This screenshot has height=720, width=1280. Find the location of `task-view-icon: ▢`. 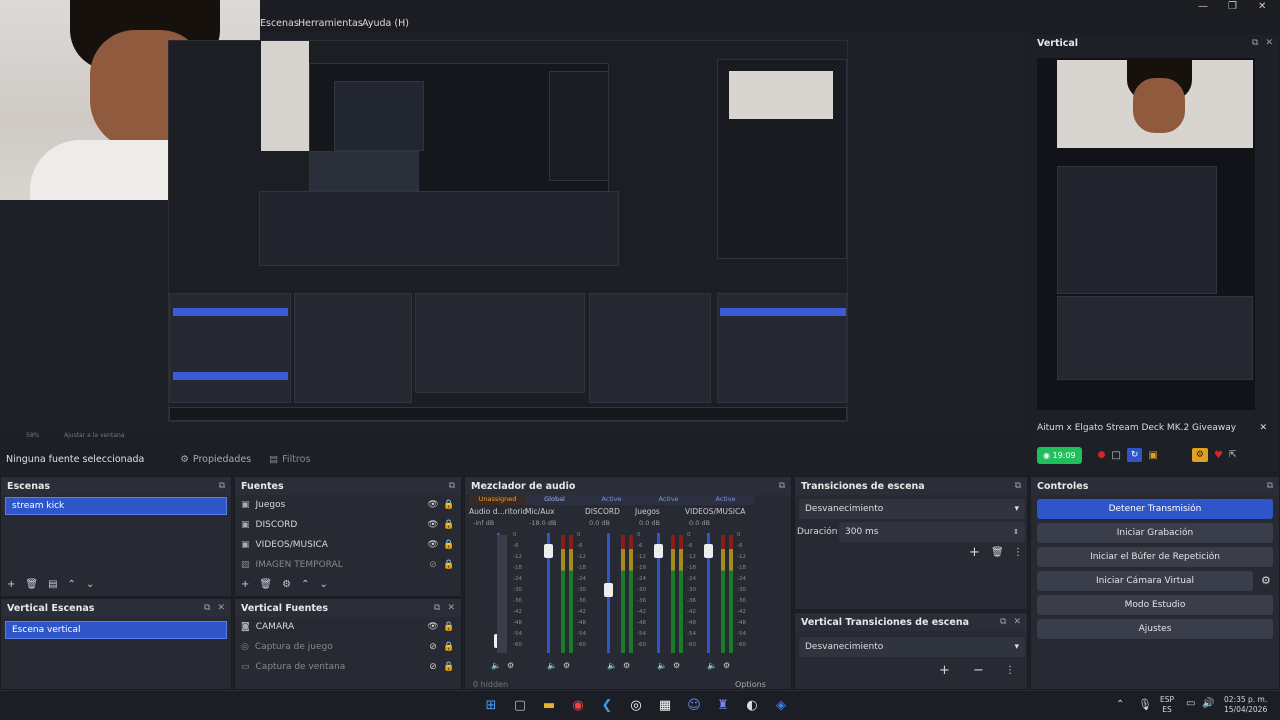

task-view-icon: ▢ is located at coordinates (520, 705).